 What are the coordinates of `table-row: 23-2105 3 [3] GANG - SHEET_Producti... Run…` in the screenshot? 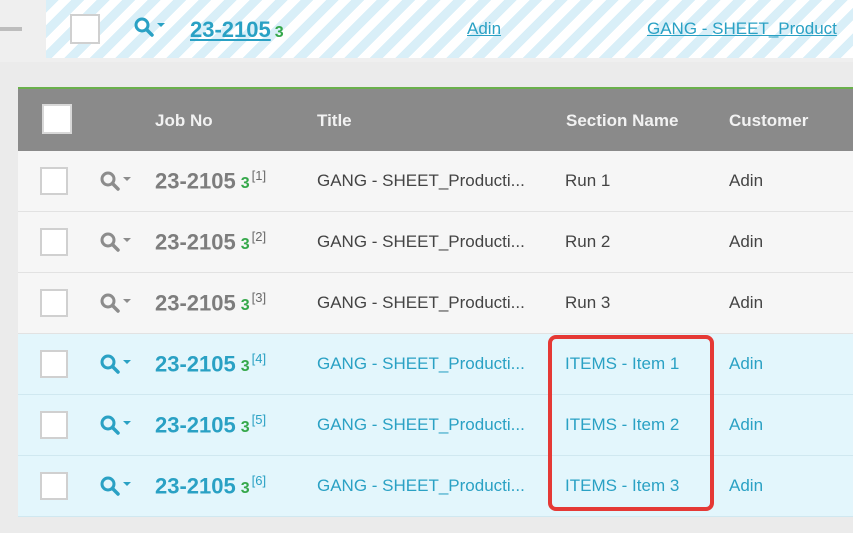 It's located at (435, 303).